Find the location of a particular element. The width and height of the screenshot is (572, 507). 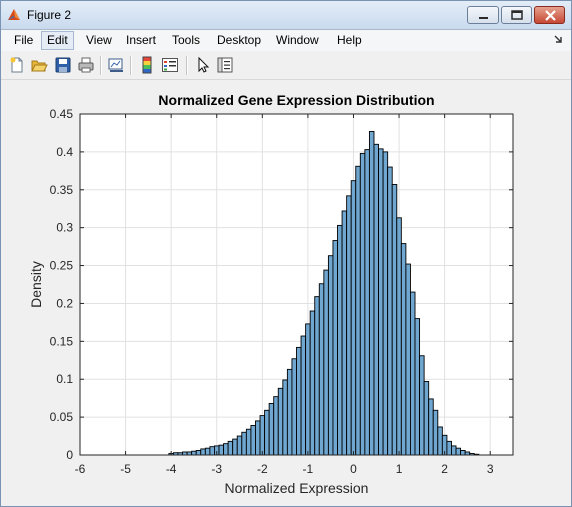

y-tick-label: 0.3 is located at coordinates (64, 228).